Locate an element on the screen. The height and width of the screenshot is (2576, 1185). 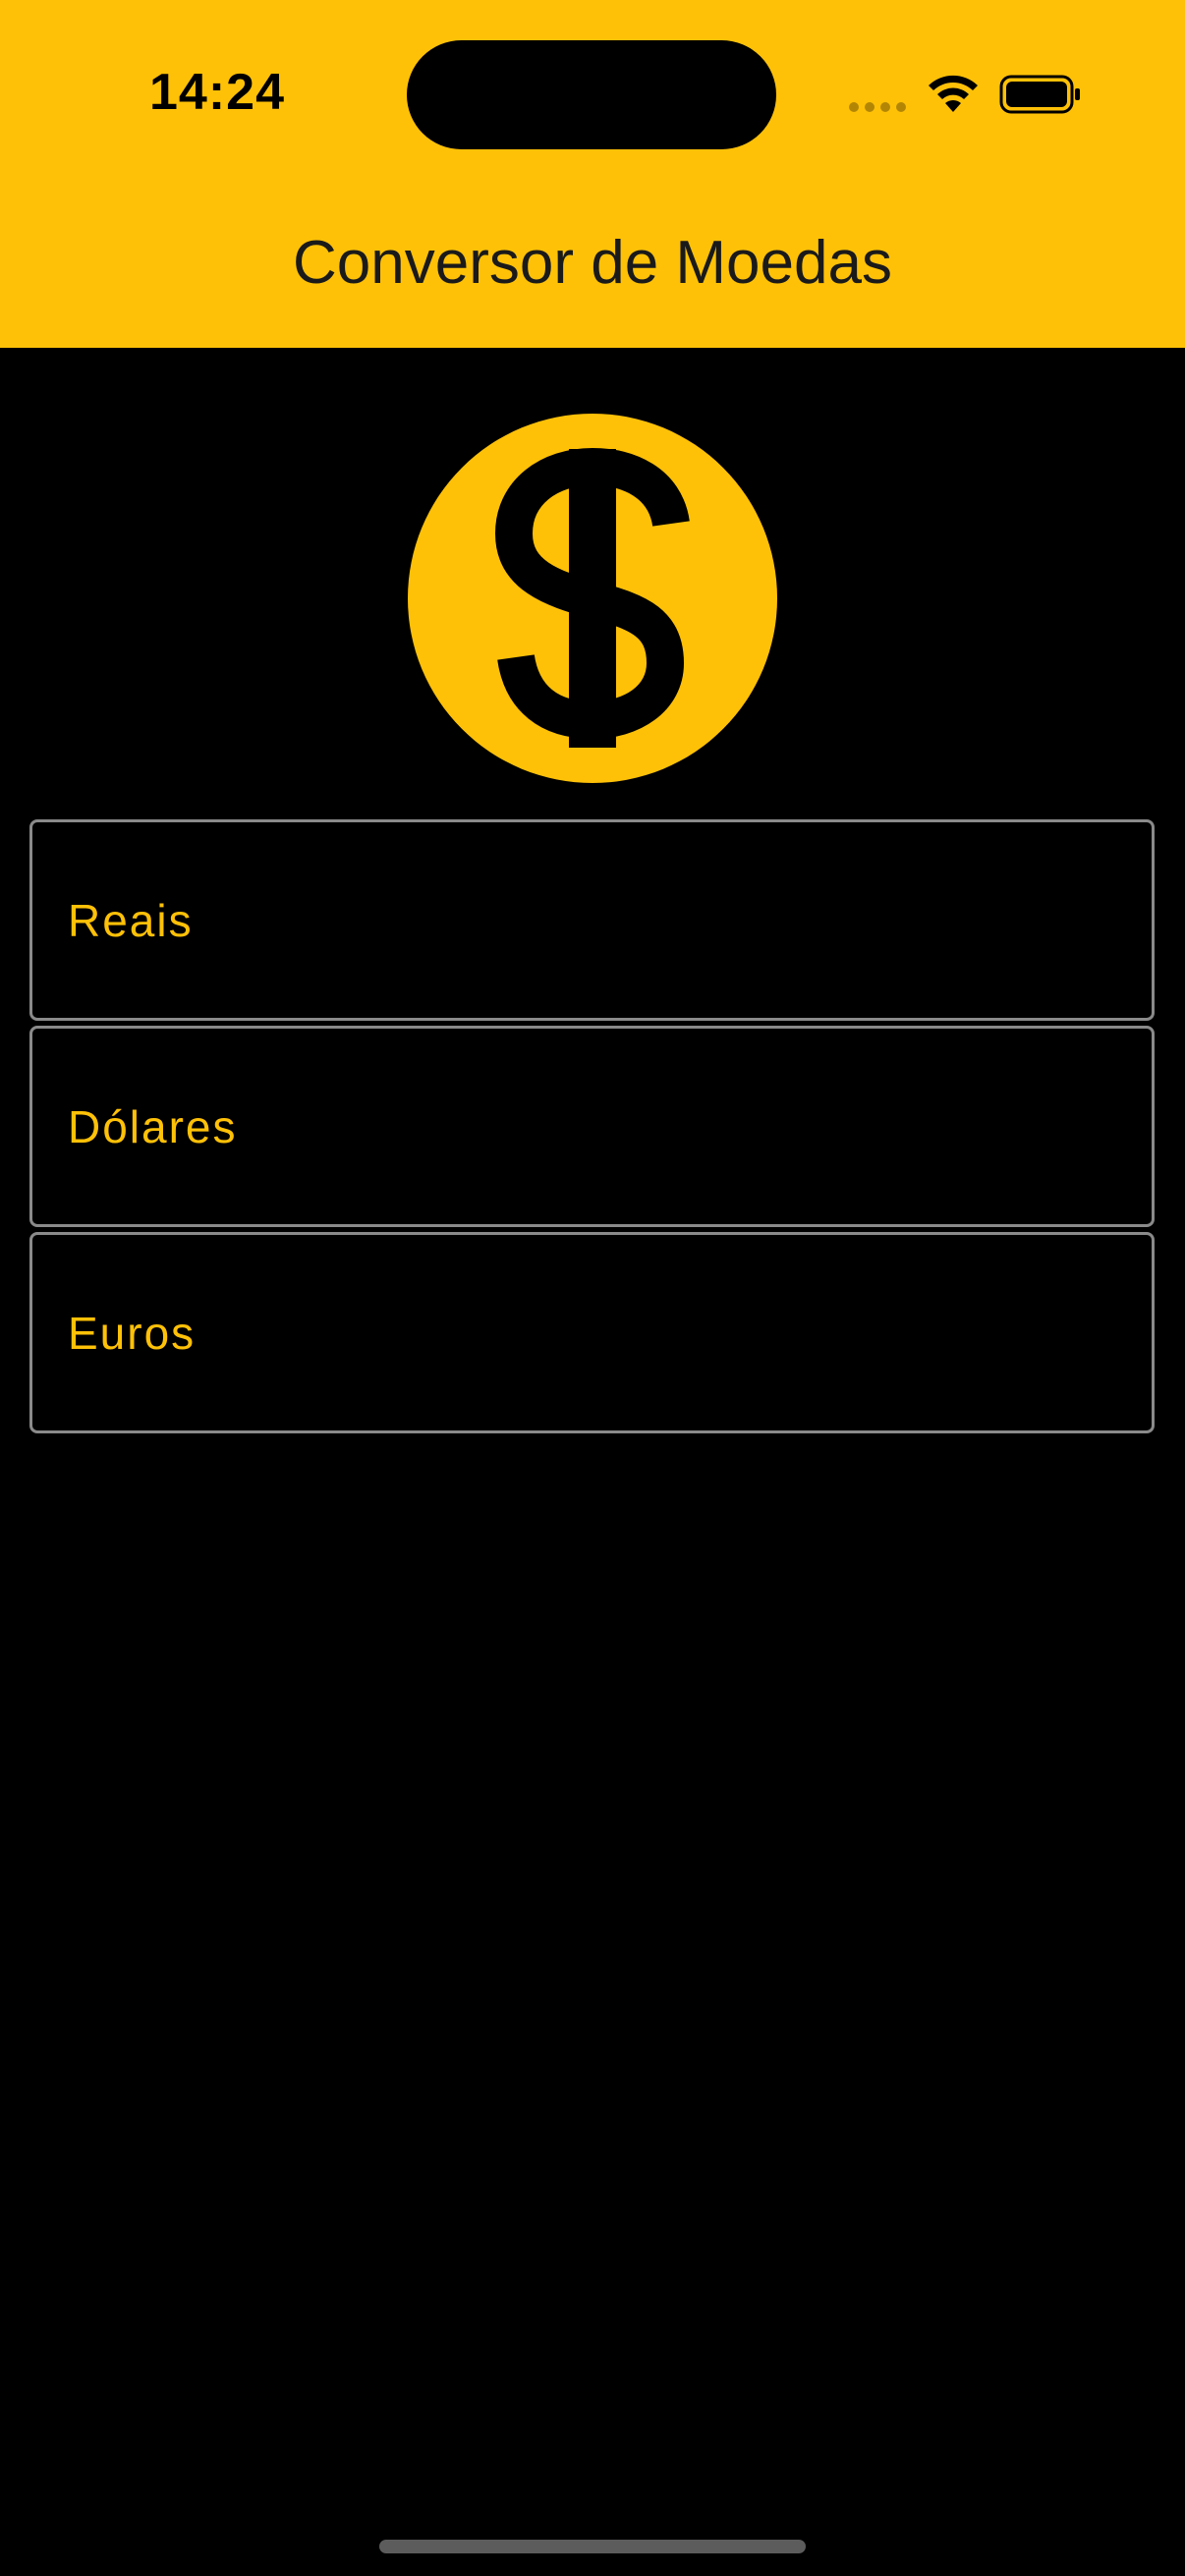
wifi-icon is located at coordinates (954, 93).